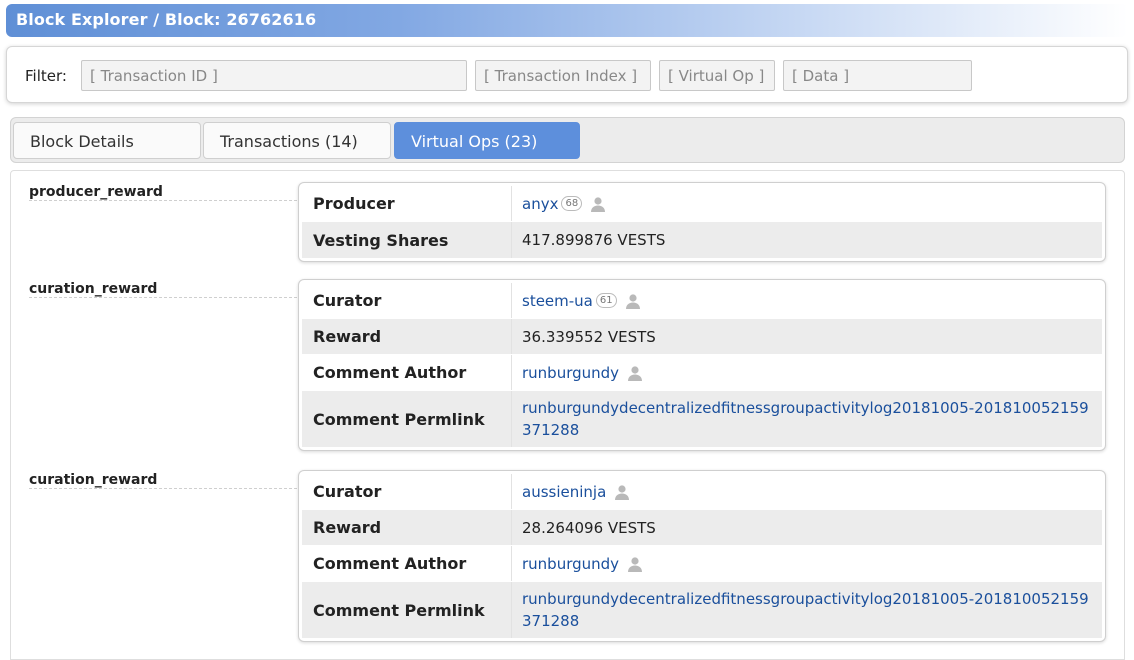 This screenshot has width=1134, height=660. I want to click on data-input, so click(877, 75).